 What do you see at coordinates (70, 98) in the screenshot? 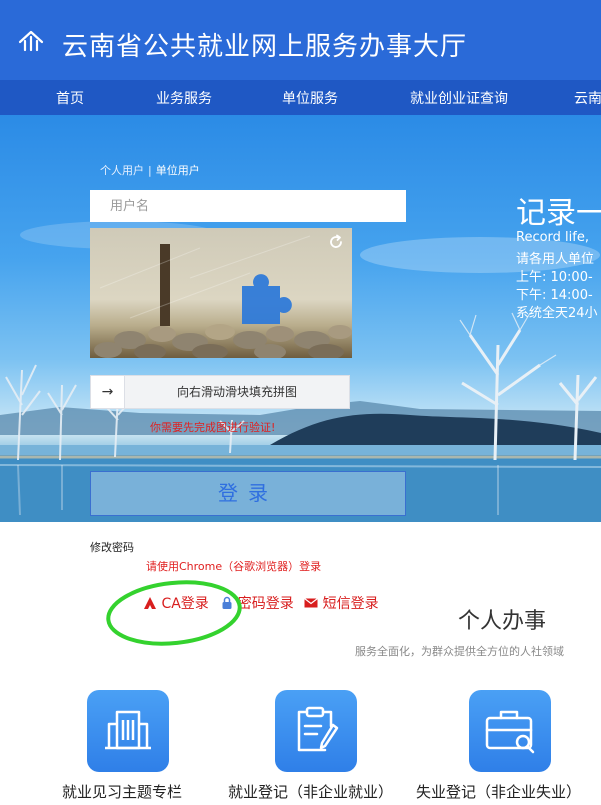
I see `nav-item-home: 首页` at bounding box center [70, 98].